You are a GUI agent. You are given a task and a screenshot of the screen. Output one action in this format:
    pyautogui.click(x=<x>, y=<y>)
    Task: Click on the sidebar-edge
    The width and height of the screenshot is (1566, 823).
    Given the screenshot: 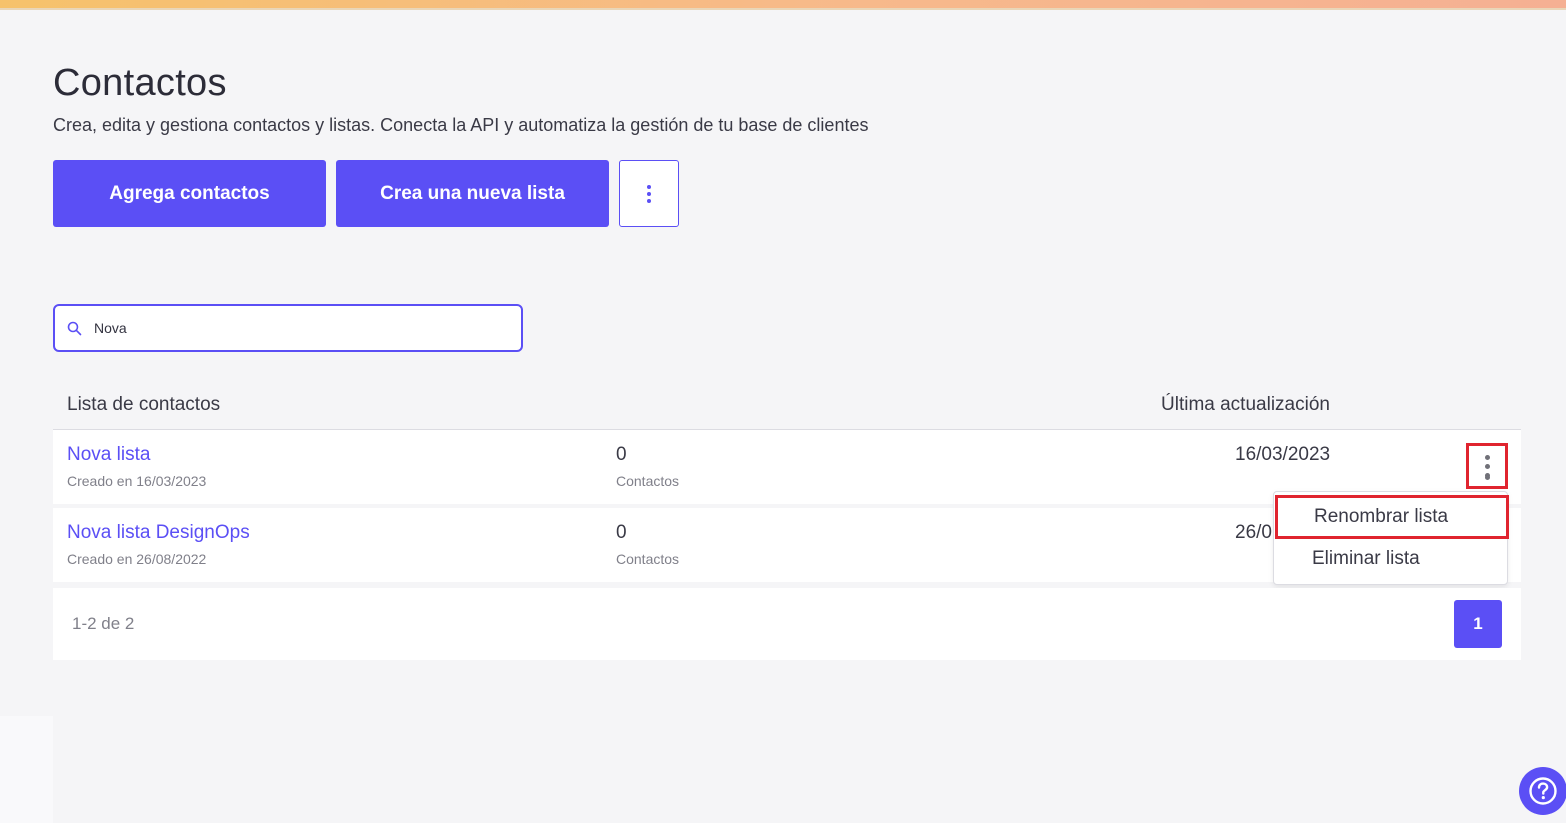 What is the action you would take?
    pyautogui.click(x=26, y=769)
    